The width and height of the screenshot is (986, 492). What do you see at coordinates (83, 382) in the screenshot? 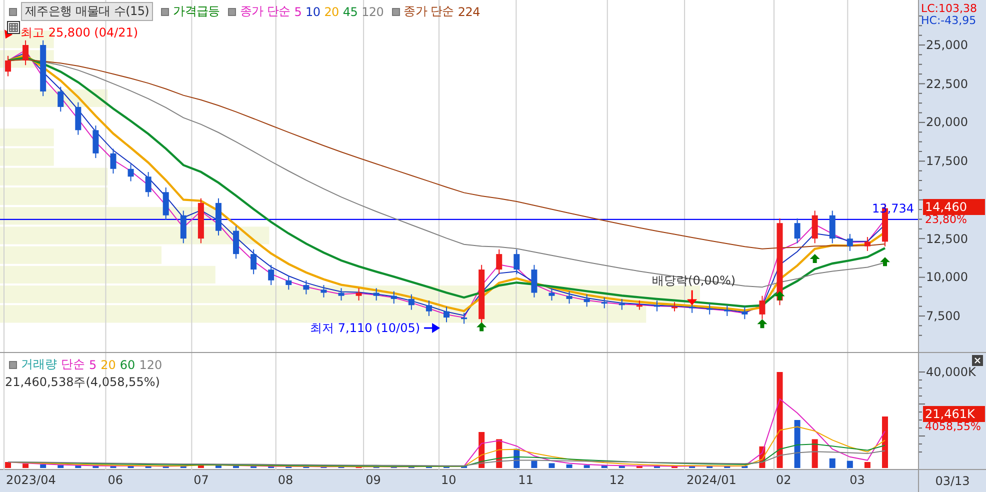
I see `volume-summary: 21,460,538주(4,058,55%)` at bounding box center [83, 382].